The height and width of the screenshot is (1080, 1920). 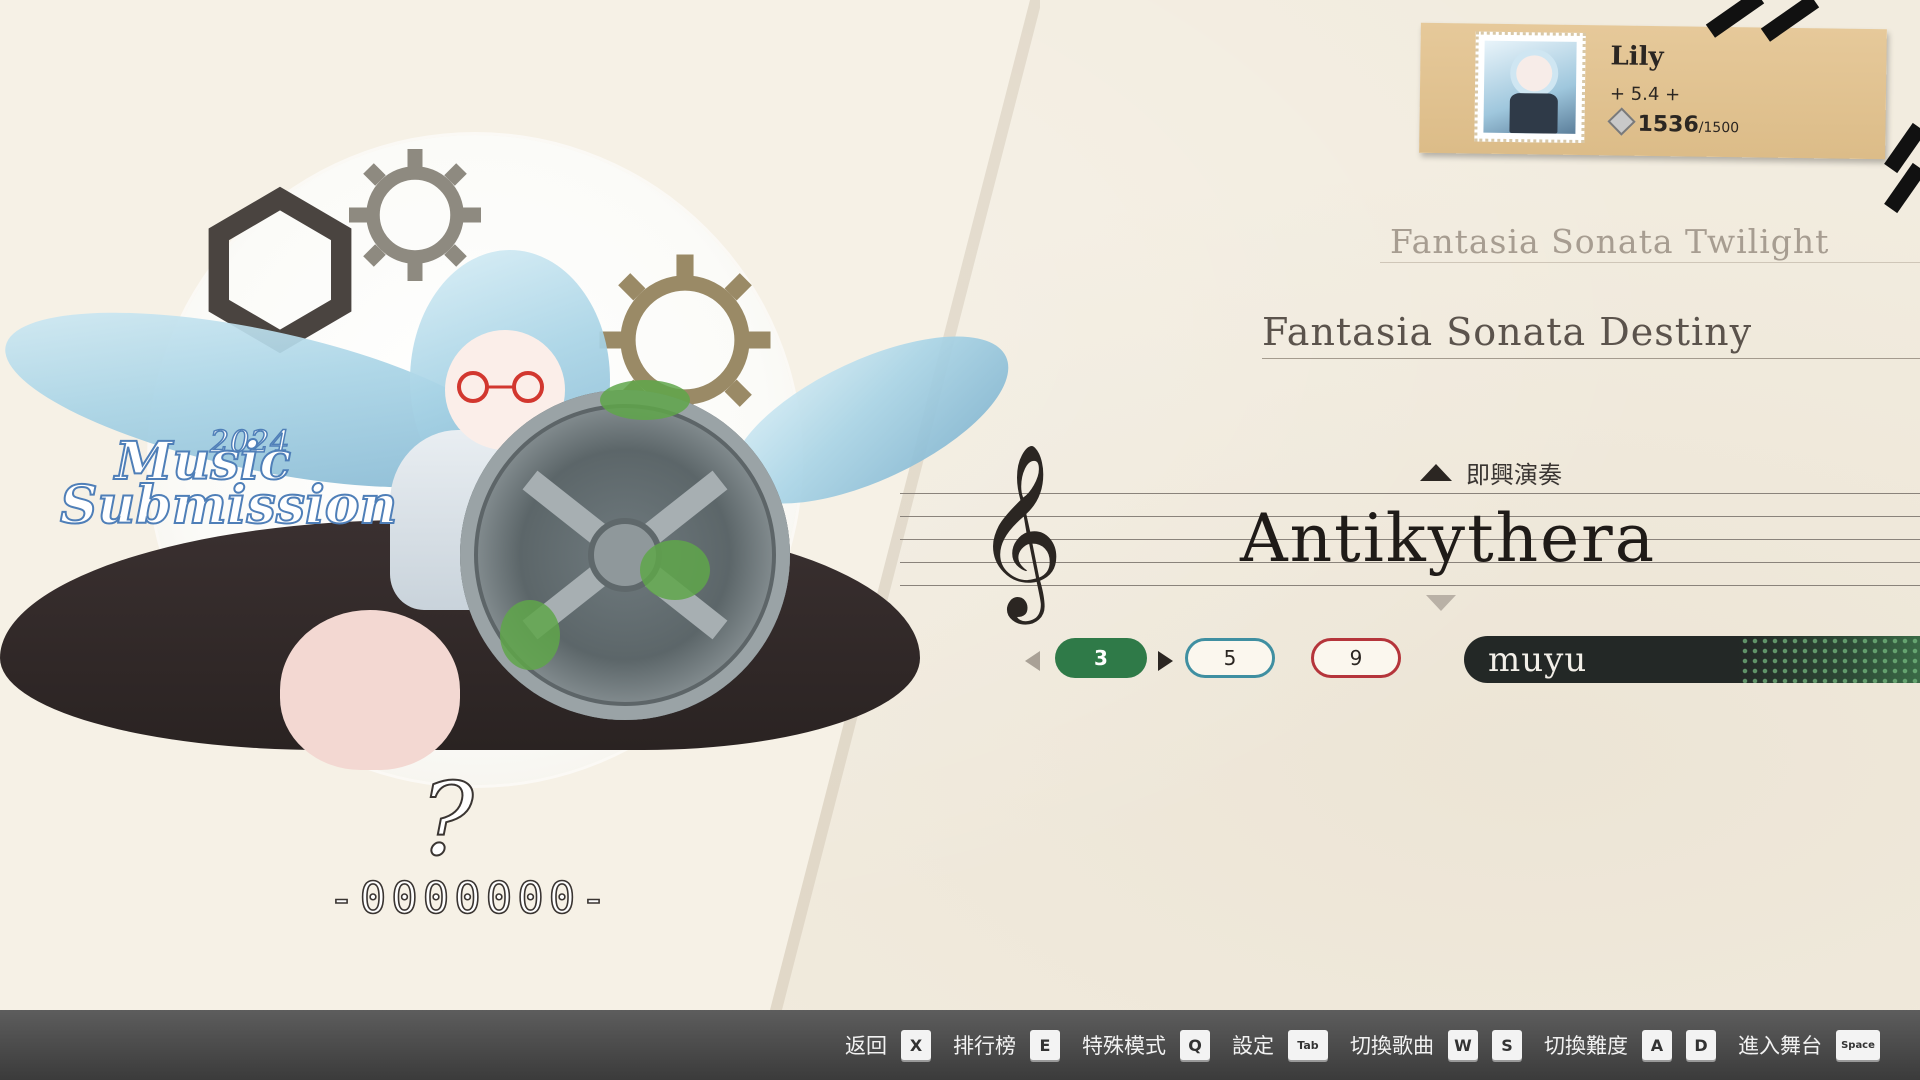 I want to click on hint-label: 返回, so click(x=866, y=1046).